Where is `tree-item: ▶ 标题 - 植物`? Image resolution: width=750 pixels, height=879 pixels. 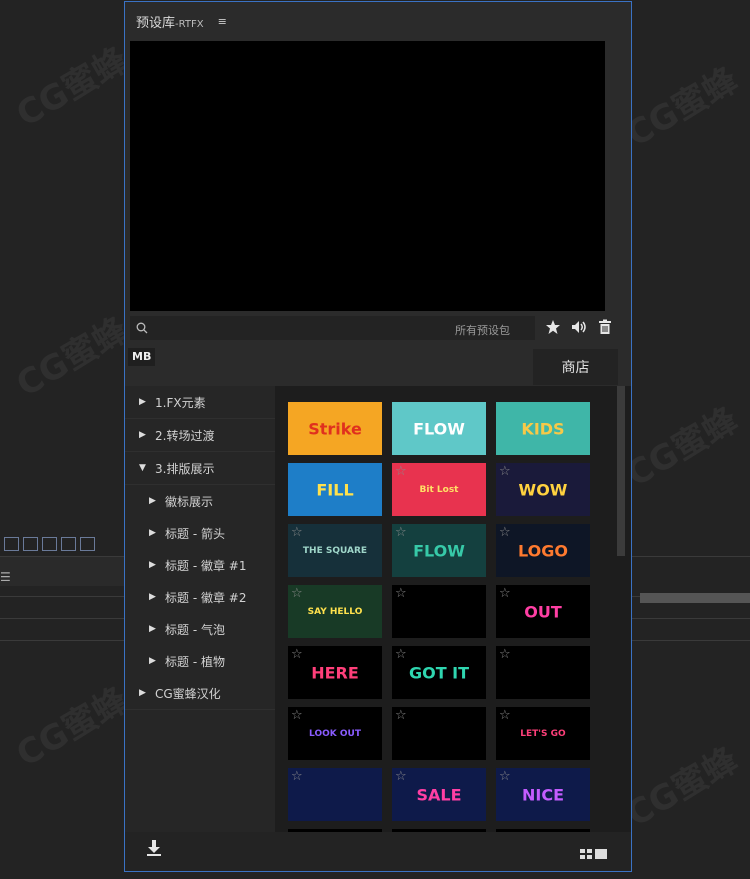
tree-item: ▶ 标题 - 植物 is located at coordinates (200, 661).